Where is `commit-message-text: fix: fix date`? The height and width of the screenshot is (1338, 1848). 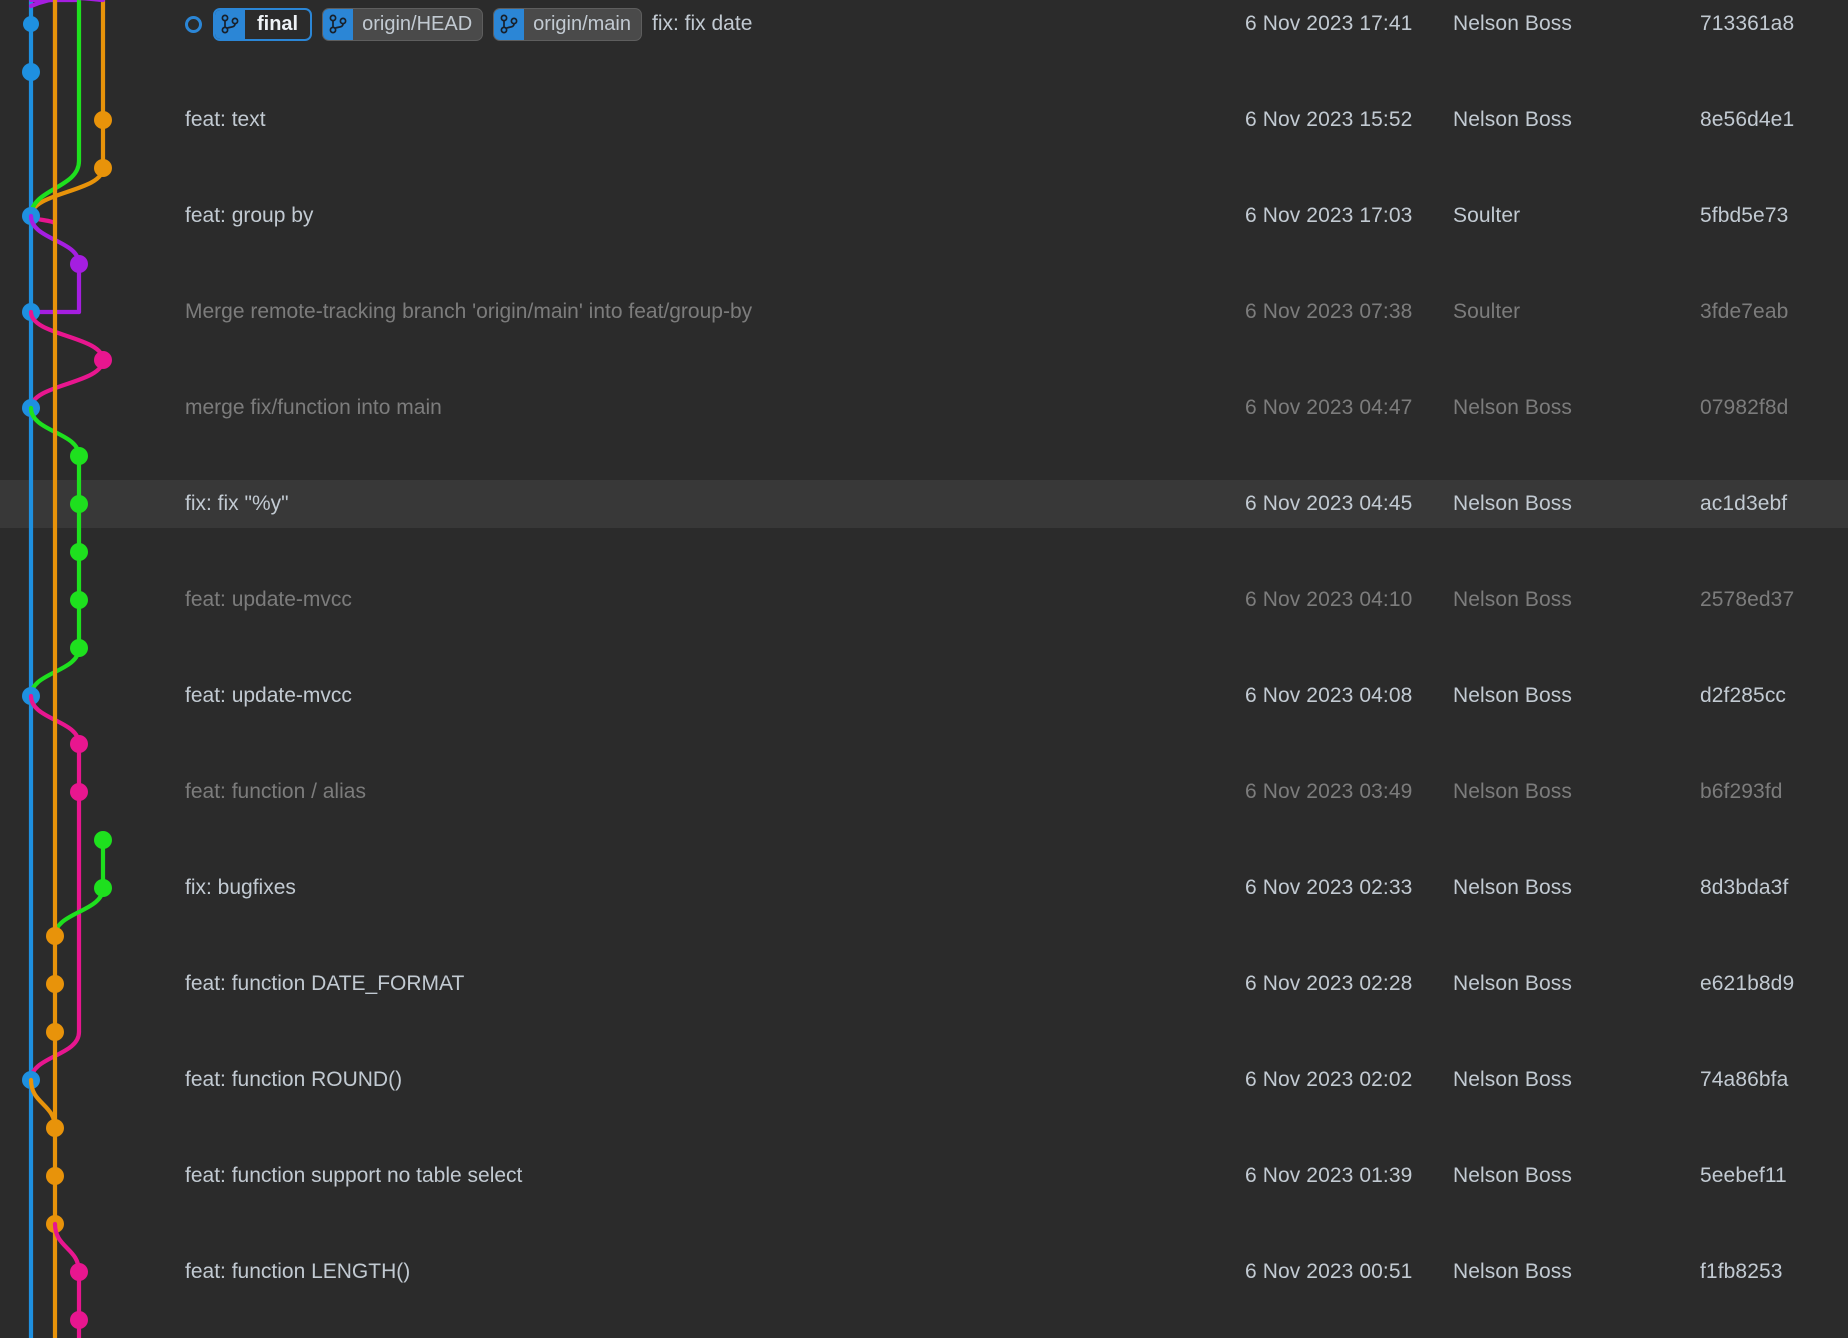
commit-message-text: fix: fix date is located at coordinates (702, 23).